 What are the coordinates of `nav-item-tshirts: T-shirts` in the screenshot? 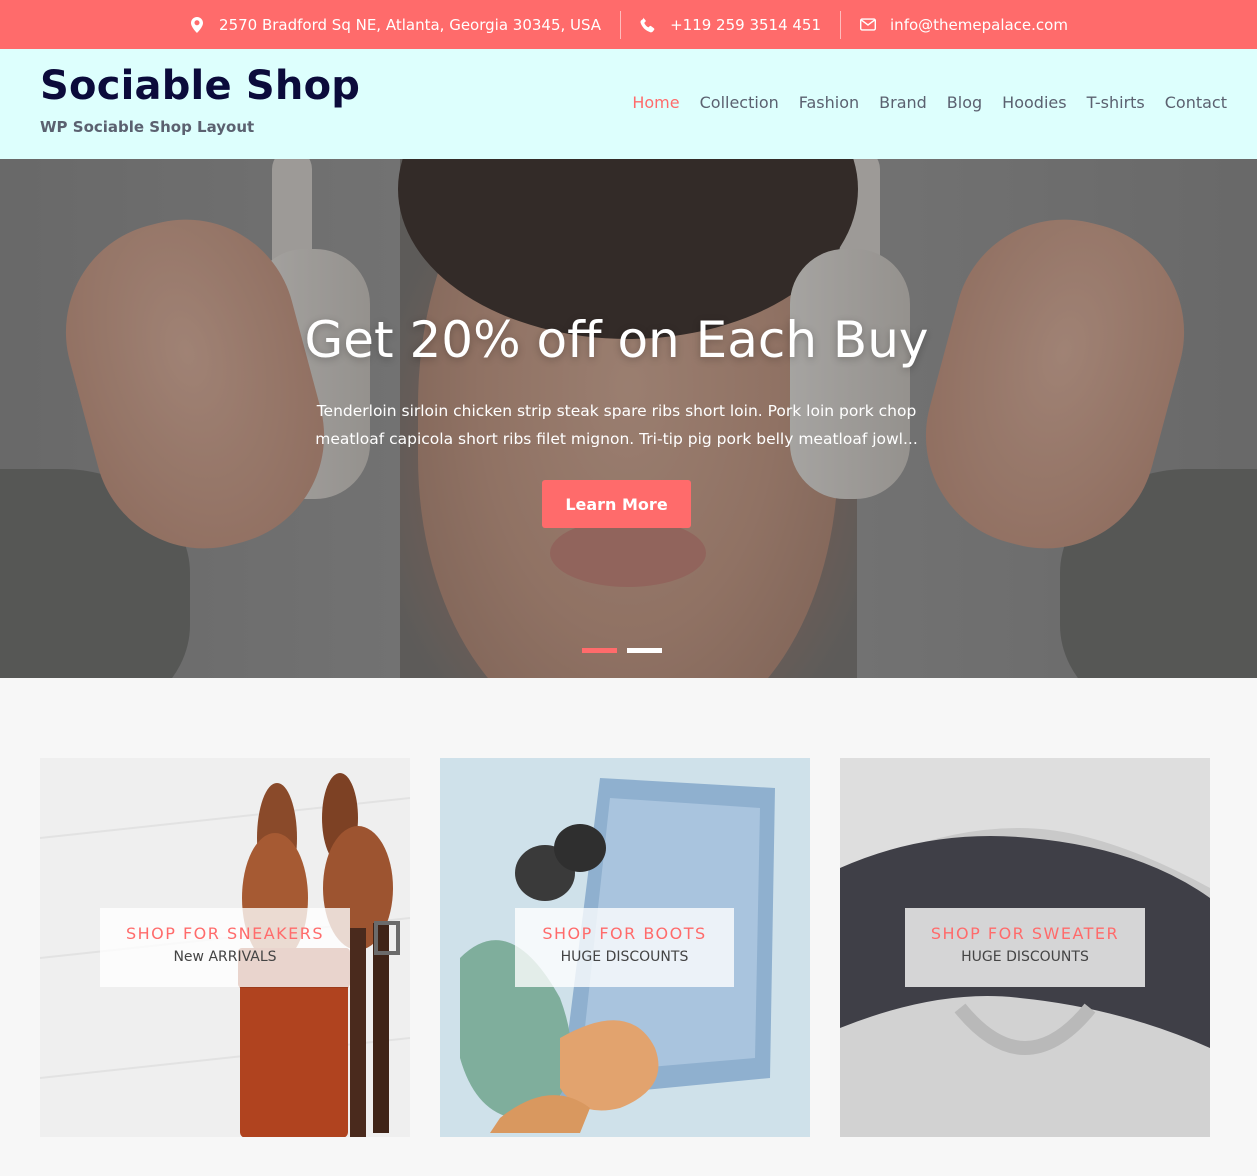 It's located at (1116, 102).